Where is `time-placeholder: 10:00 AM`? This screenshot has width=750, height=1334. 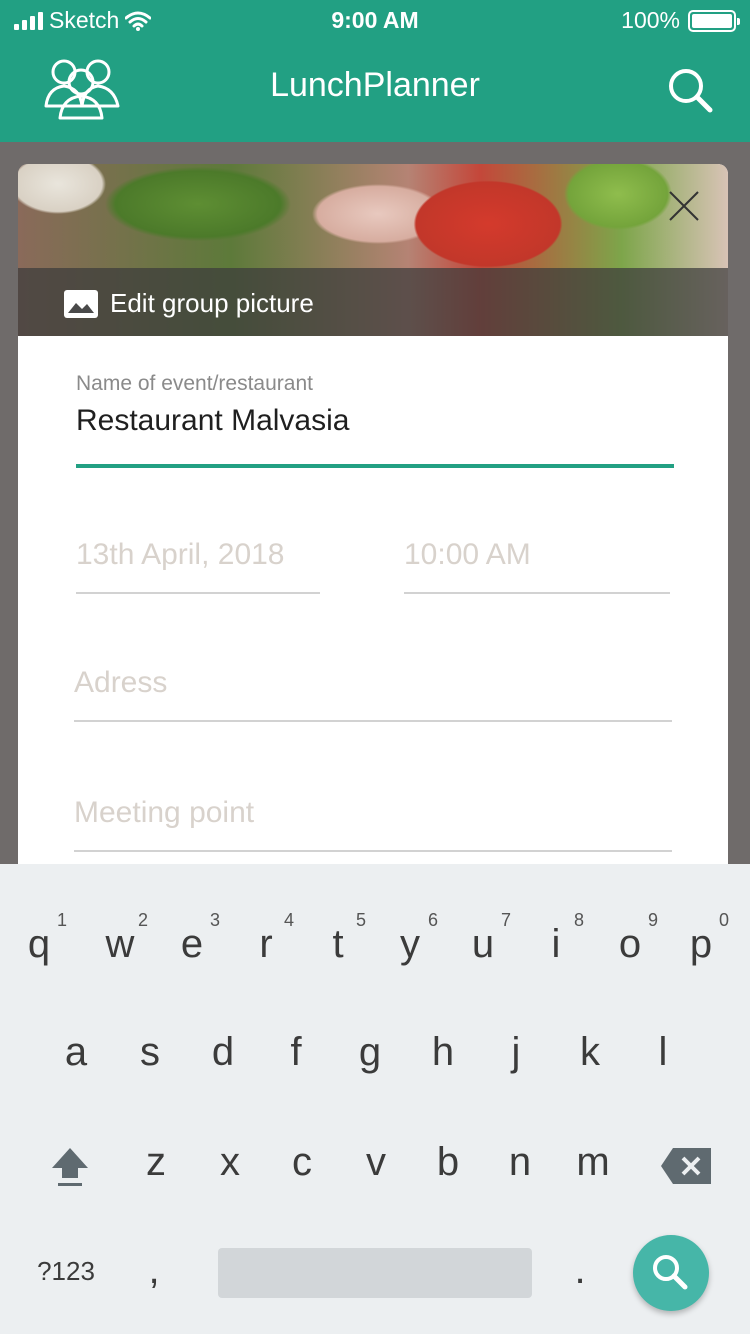 time-placeholder: 10:00 AM is located at coordinates (467, 554).